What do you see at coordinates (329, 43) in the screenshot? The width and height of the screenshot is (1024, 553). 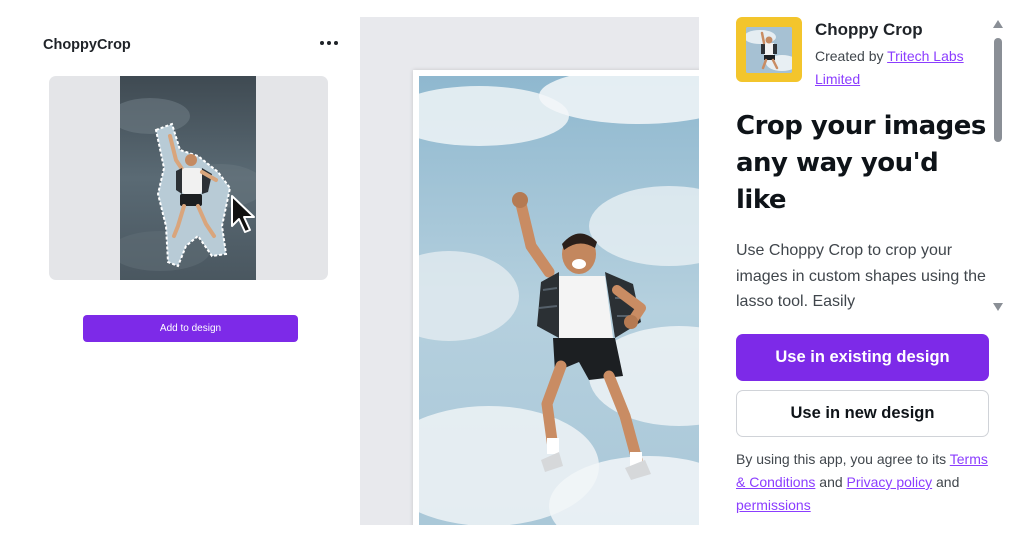 I see `more-options-icon` at bounding box center [329, 43].